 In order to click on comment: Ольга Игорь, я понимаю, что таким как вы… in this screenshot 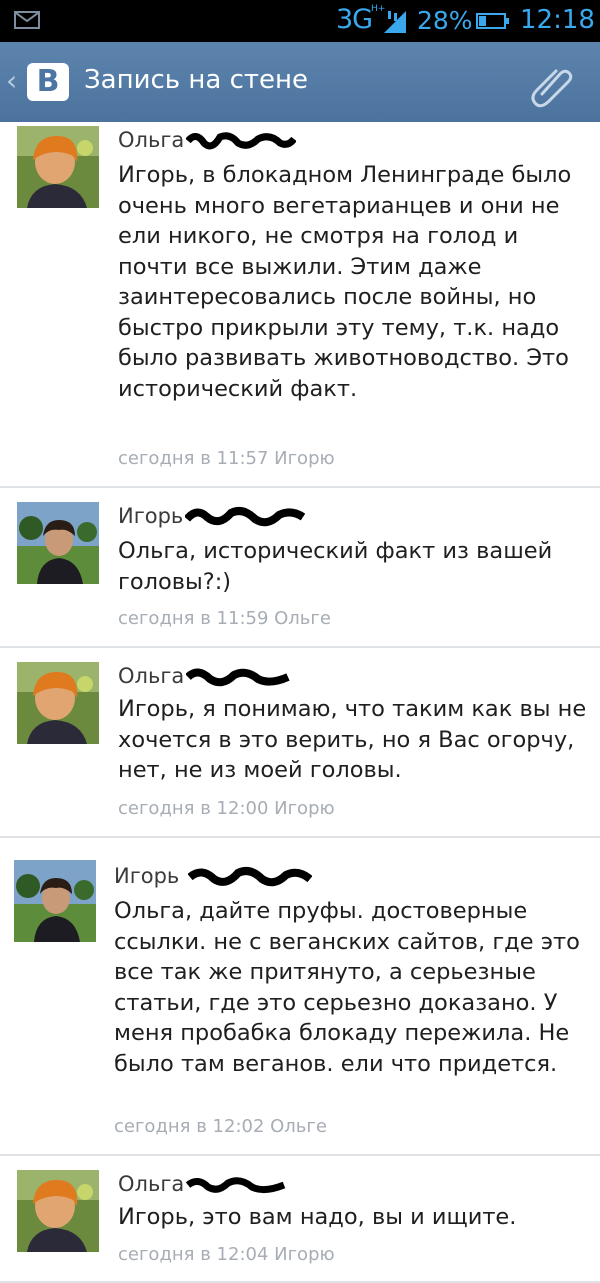, I will do `click(300, 743)`.